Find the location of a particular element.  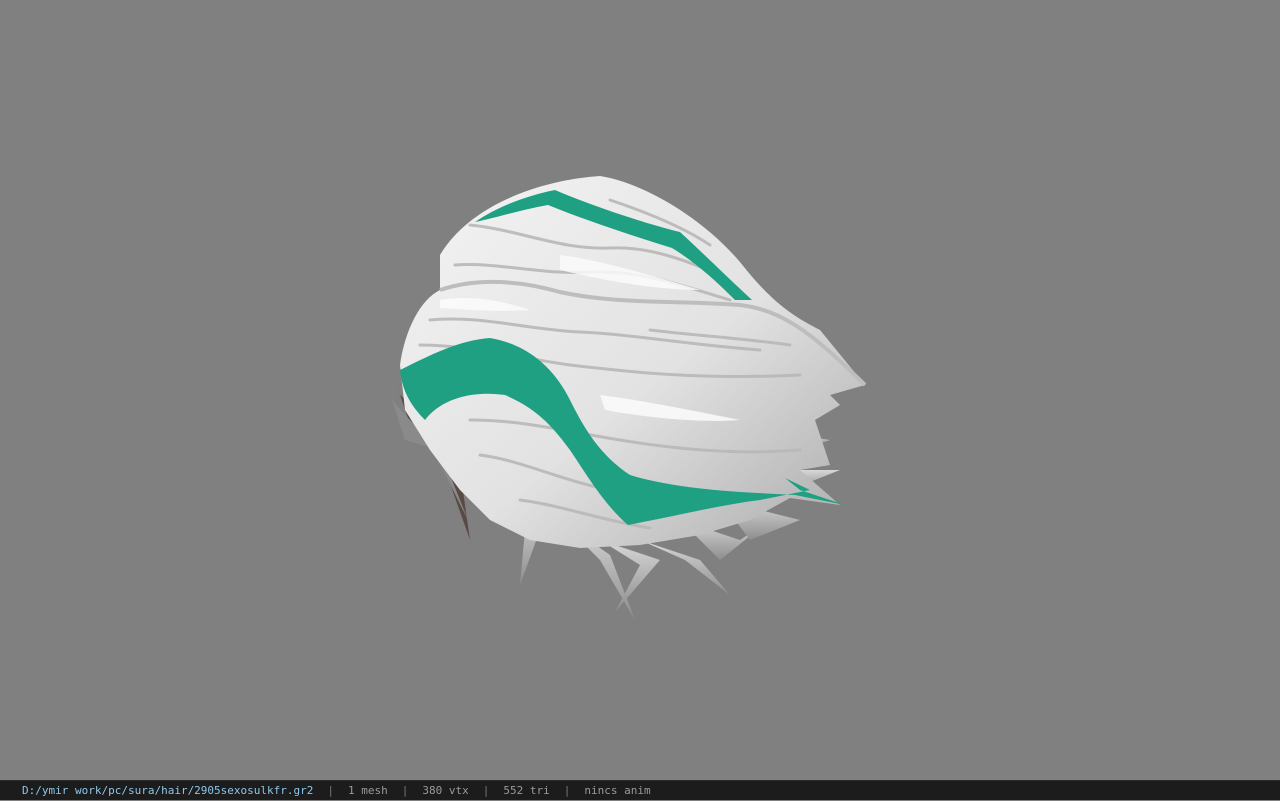

animation-status: nincs anim is located at coordinates (617, 790).